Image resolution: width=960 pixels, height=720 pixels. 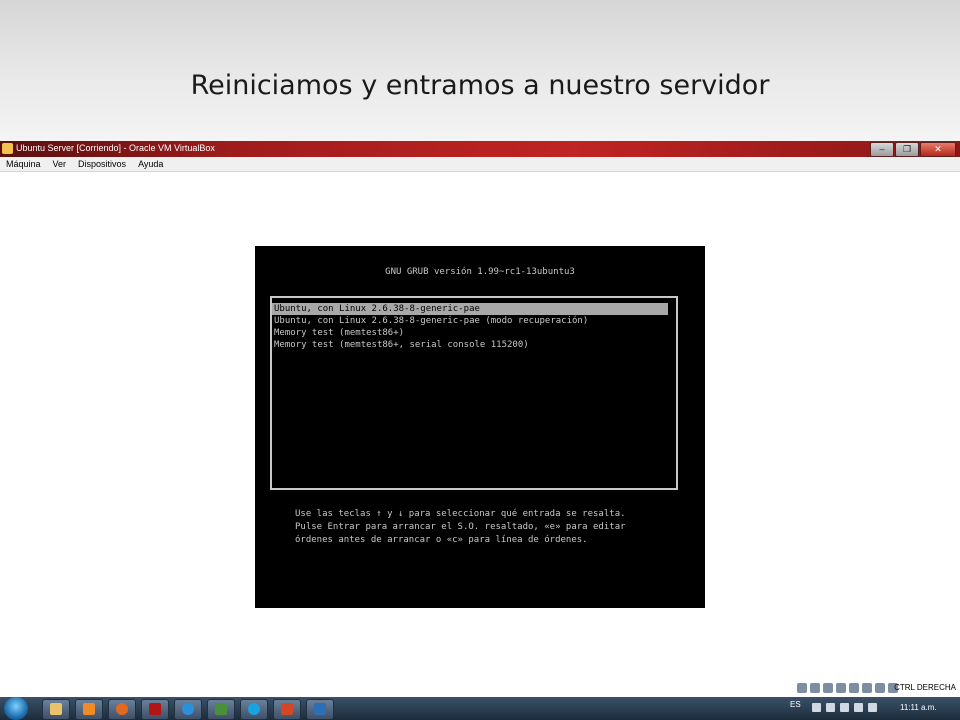 I want to click on close-button: ✕, so click(x=938, y=149).